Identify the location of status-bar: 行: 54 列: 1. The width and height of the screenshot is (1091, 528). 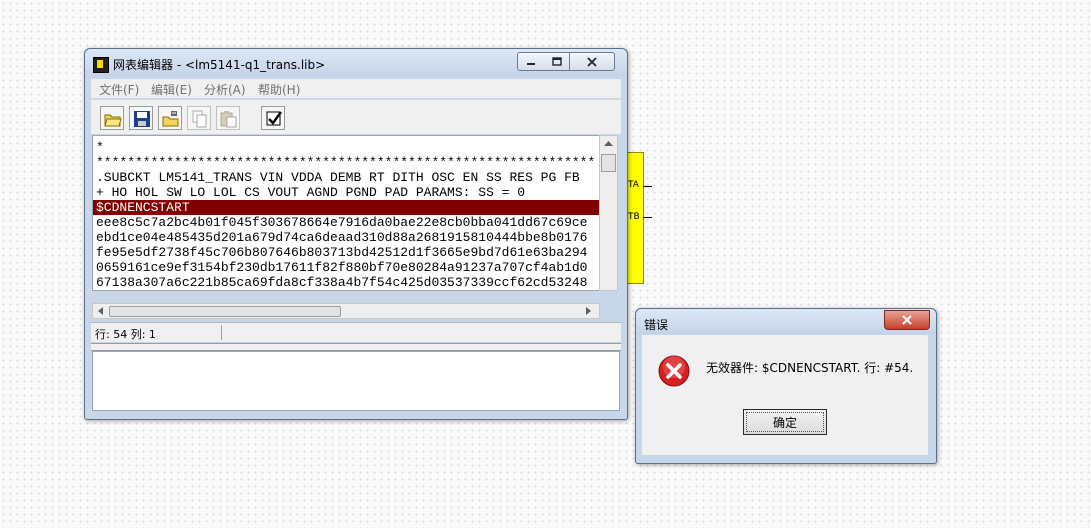
(356, 332).